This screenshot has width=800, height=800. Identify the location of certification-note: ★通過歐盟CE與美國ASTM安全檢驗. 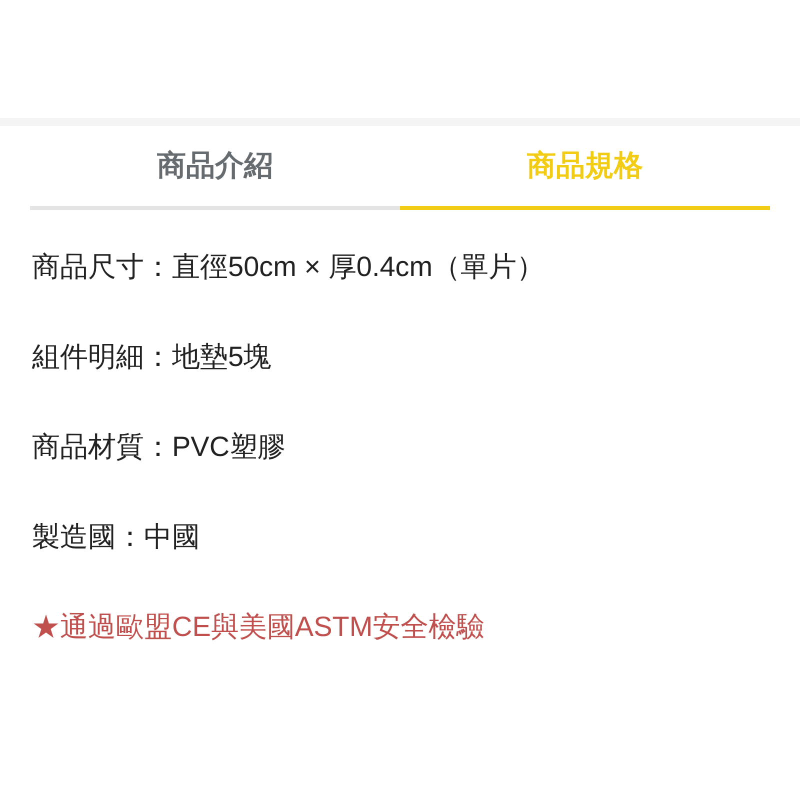
(259, 627).